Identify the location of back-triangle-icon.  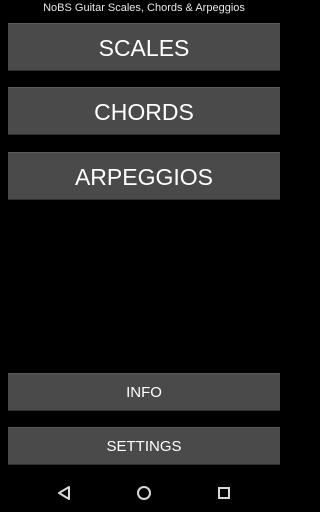
(64, 492).